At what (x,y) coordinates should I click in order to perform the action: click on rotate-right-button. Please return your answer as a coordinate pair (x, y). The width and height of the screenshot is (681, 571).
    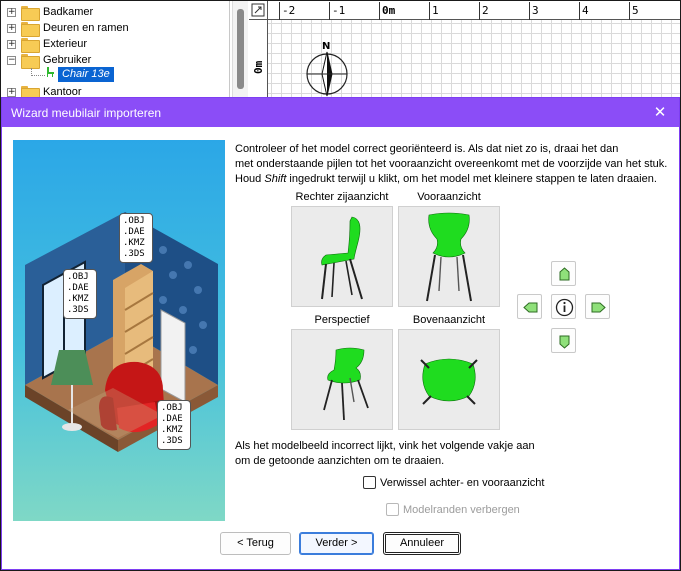
    Looking at the image, I should click on (597, 306).